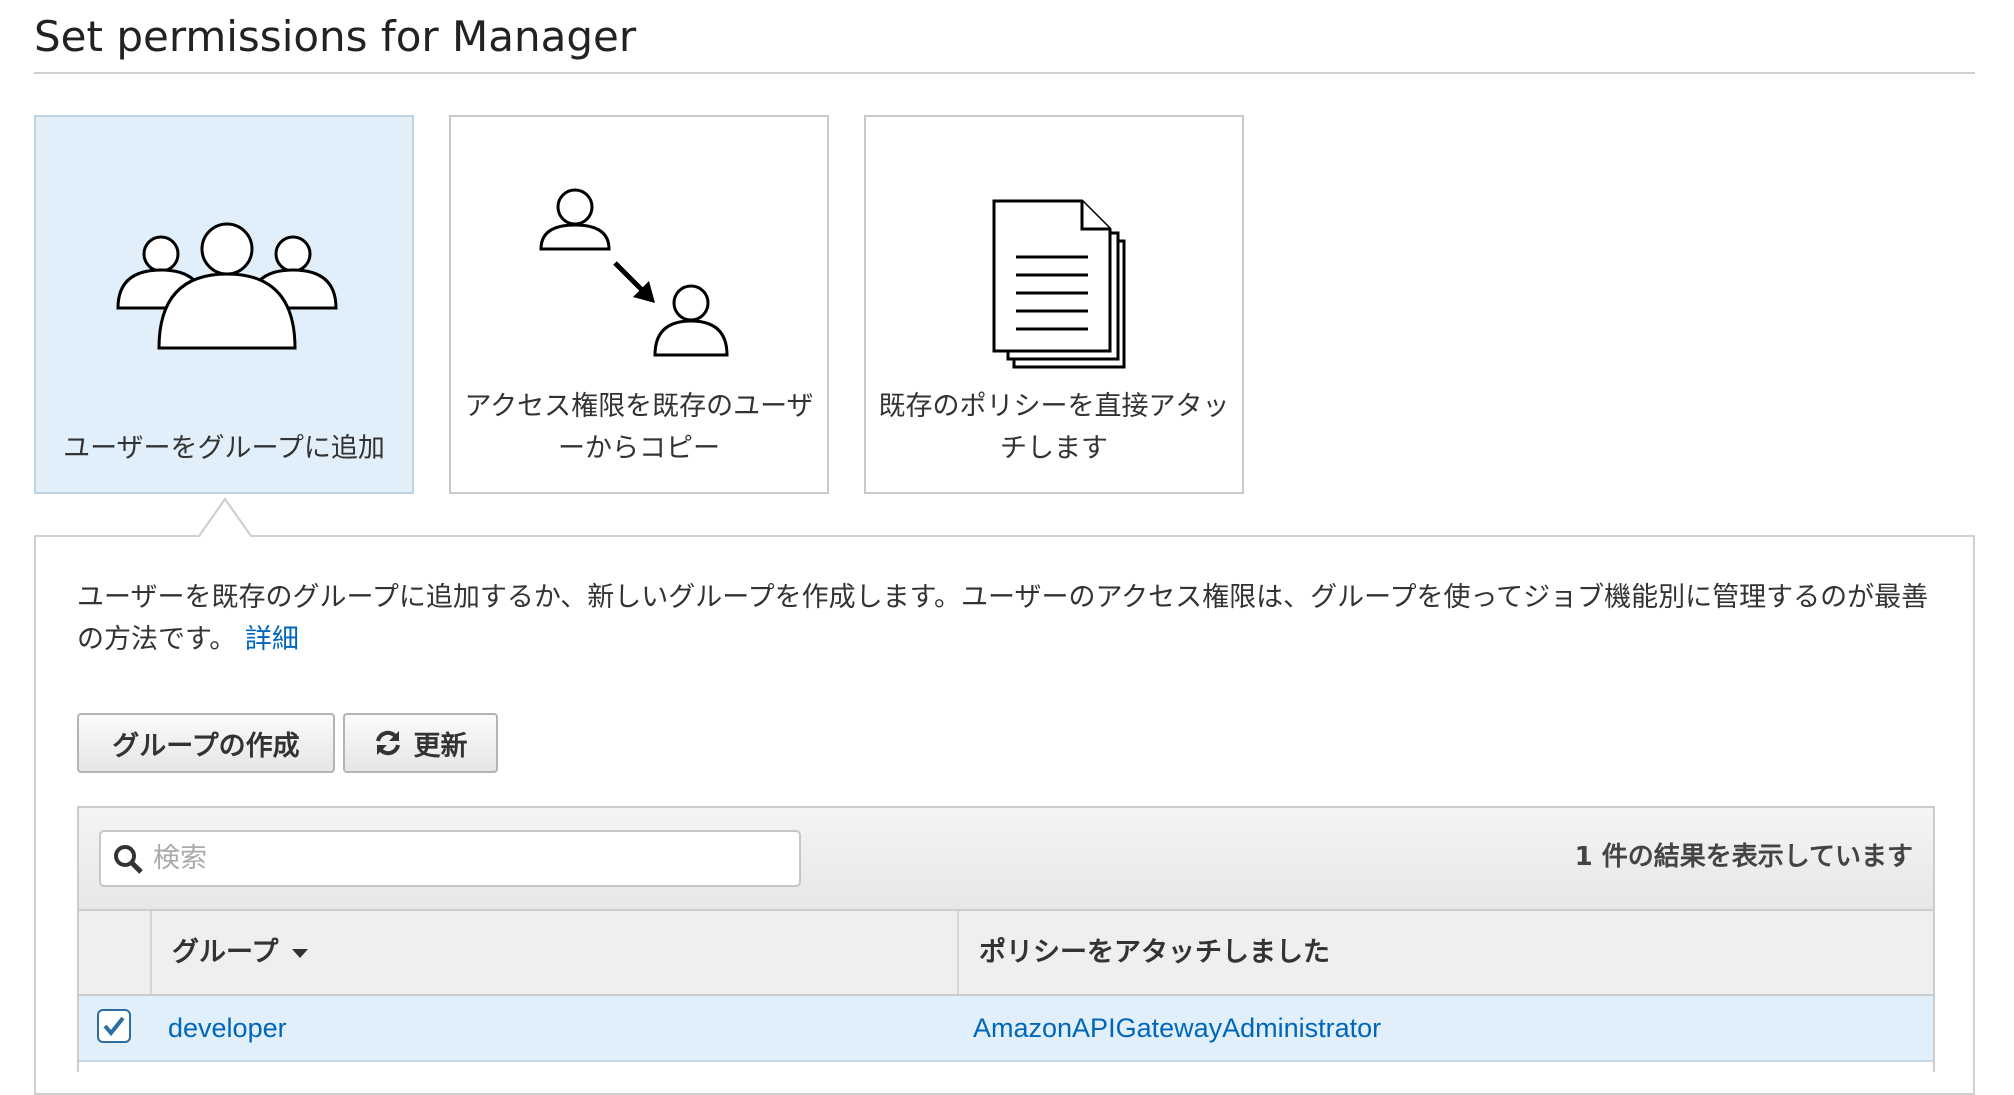 This screenshot has width=2014, height=1095. What do you see at coordinates (128, 859) in the screenshot?
I see `search-icon` at bounding box center [128, 859].